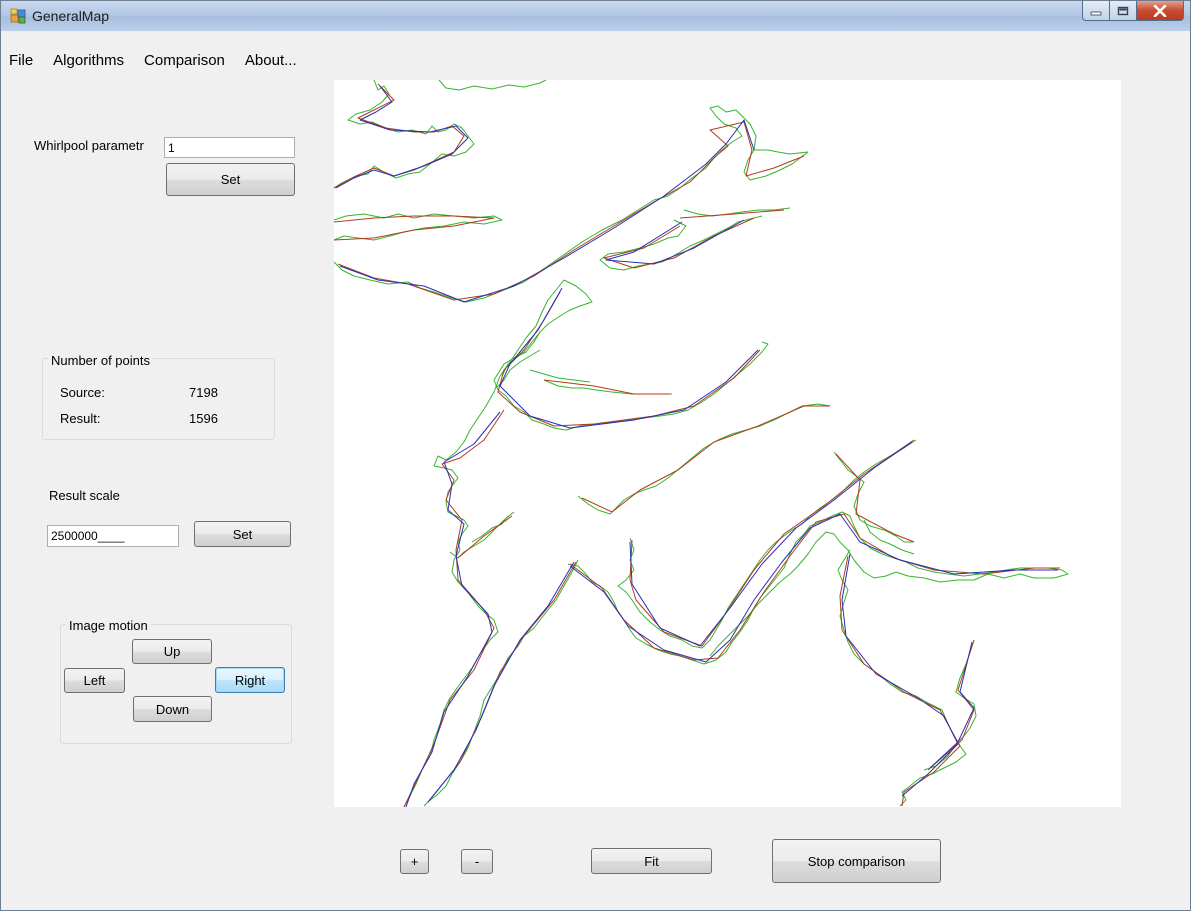  I want to click on window-title: GeneralMap, so click(71, 16).